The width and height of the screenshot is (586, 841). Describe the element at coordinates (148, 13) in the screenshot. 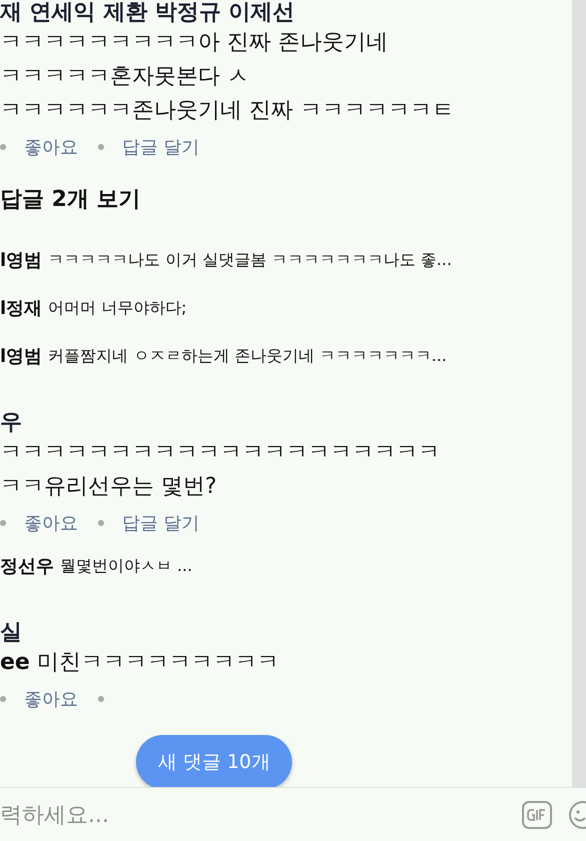

I see `comment-author: 재 연세익 제환 박정규 이제선` at that location.